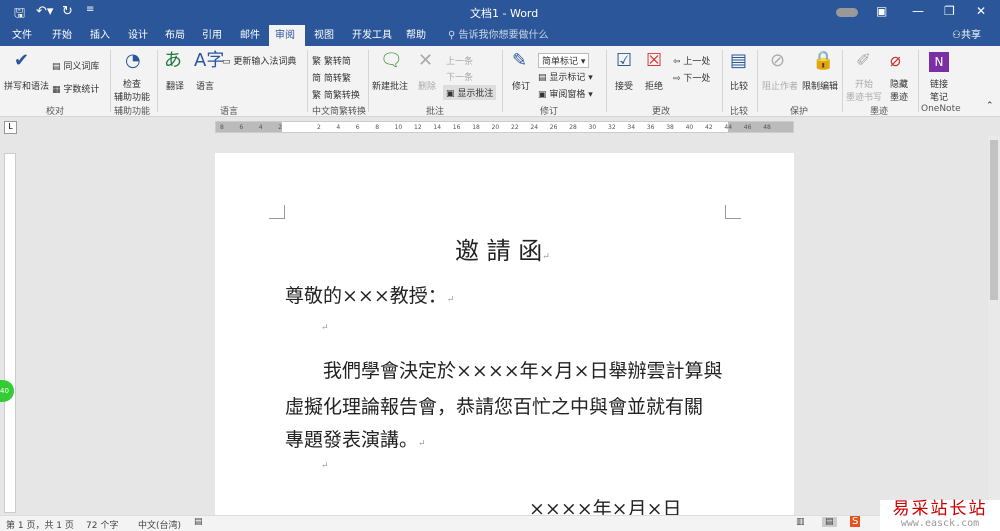 The image size is (1000, 531). What do you see at coordinates (918, 11) in the screenshot?
I see `minimize-icon: —` at bounding box center [918, 11].